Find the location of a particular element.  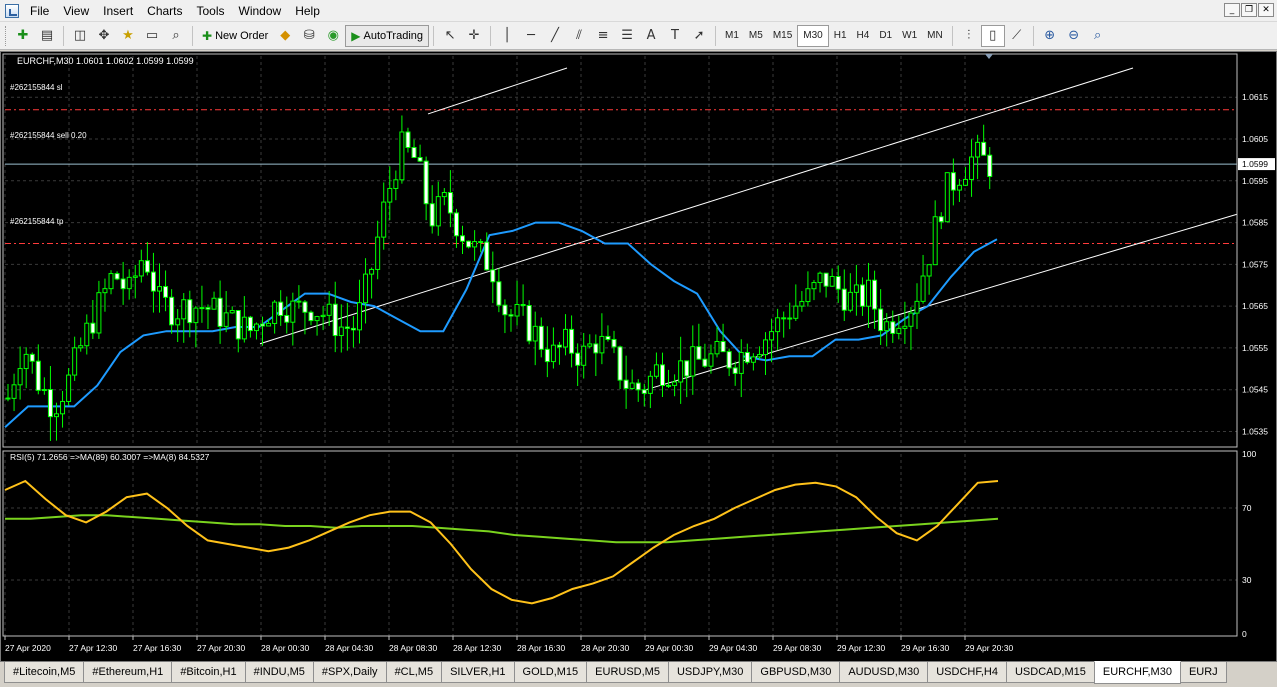

close-icon: ✕ is located at coordinates (1266, 10).